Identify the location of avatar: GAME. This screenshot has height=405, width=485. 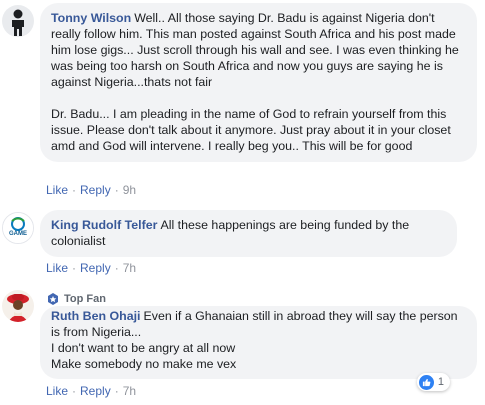
(18, 228).